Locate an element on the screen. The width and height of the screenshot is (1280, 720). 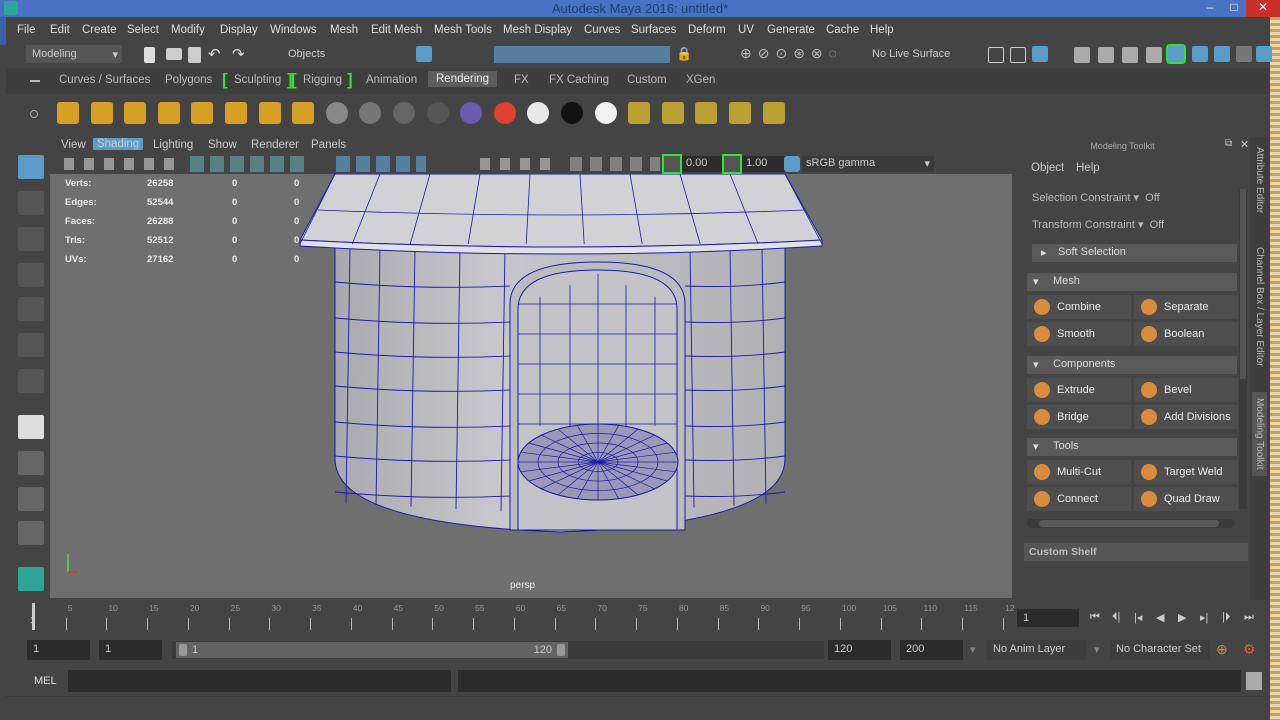
sphere-icon is located at coordinates (404, 113).